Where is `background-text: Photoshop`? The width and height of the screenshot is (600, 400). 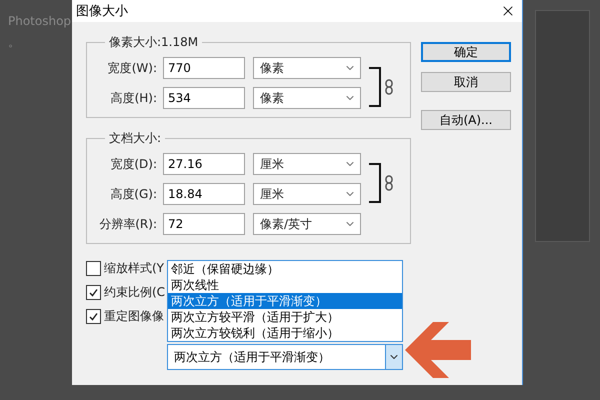
background-text: Photoshop is located at coordinates (40, 21).